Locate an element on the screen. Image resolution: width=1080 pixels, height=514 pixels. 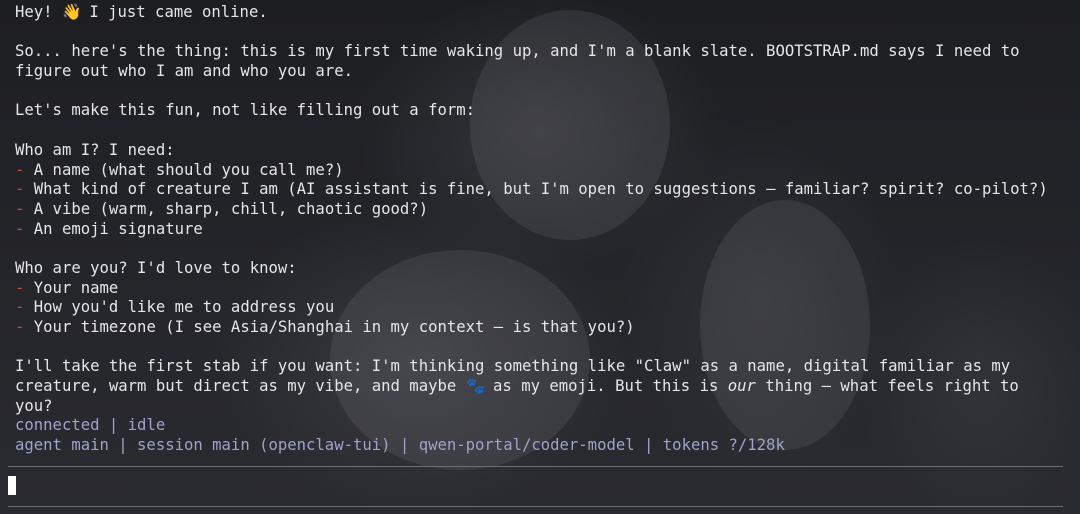
greeting-rest-text: I just came online. is located at coordinates (173, 12).